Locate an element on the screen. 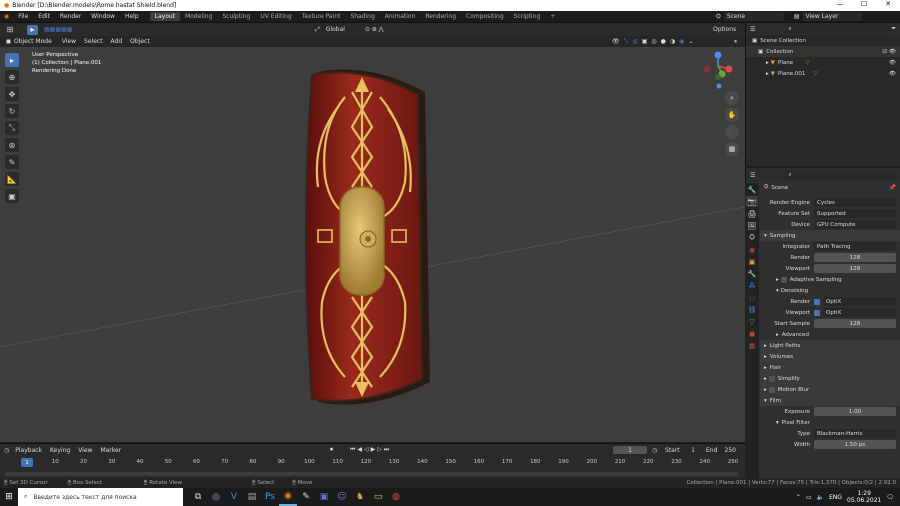 This screenshot has width=900, height=506. minimize-button: — is located at coordinates (840, 4).